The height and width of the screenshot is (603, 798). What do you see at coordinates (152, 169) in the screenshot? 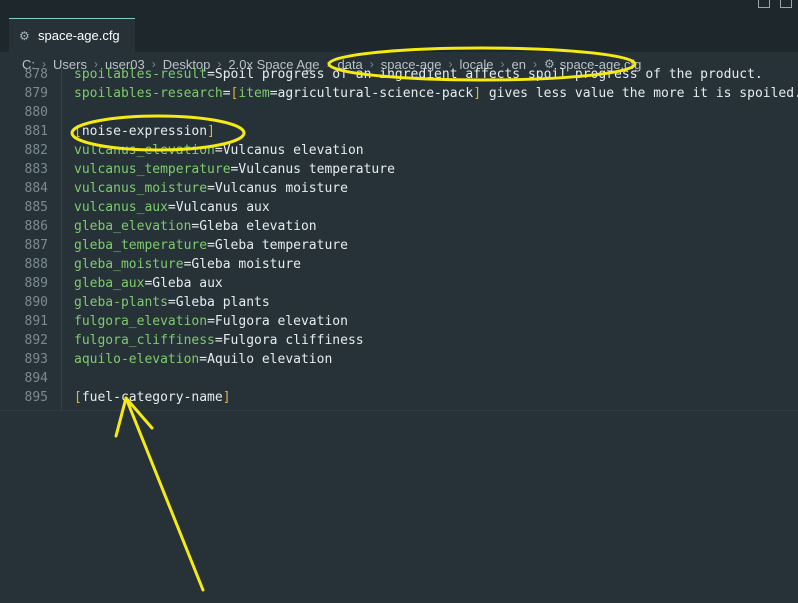
I see `config-key: vulcanus_temperature` at bounding box center [152, 169].